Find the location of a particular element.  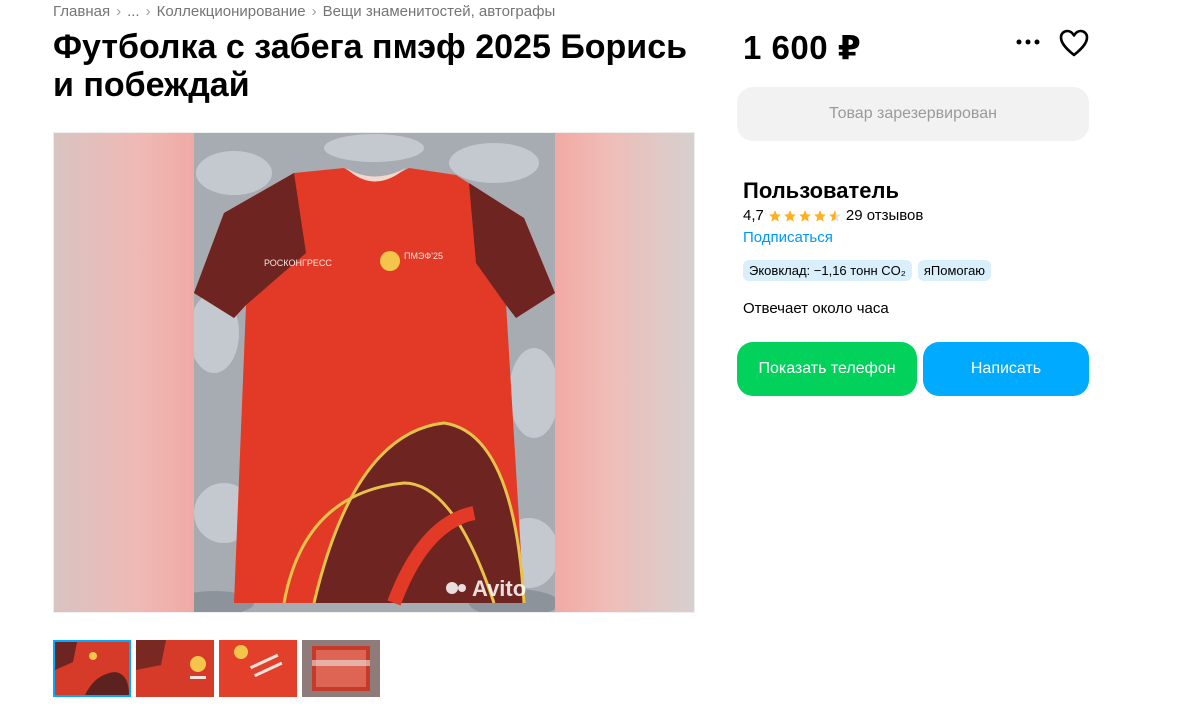

photo-brand-left: РОСКОНГРЕСС is located at coordinates (298, 263).